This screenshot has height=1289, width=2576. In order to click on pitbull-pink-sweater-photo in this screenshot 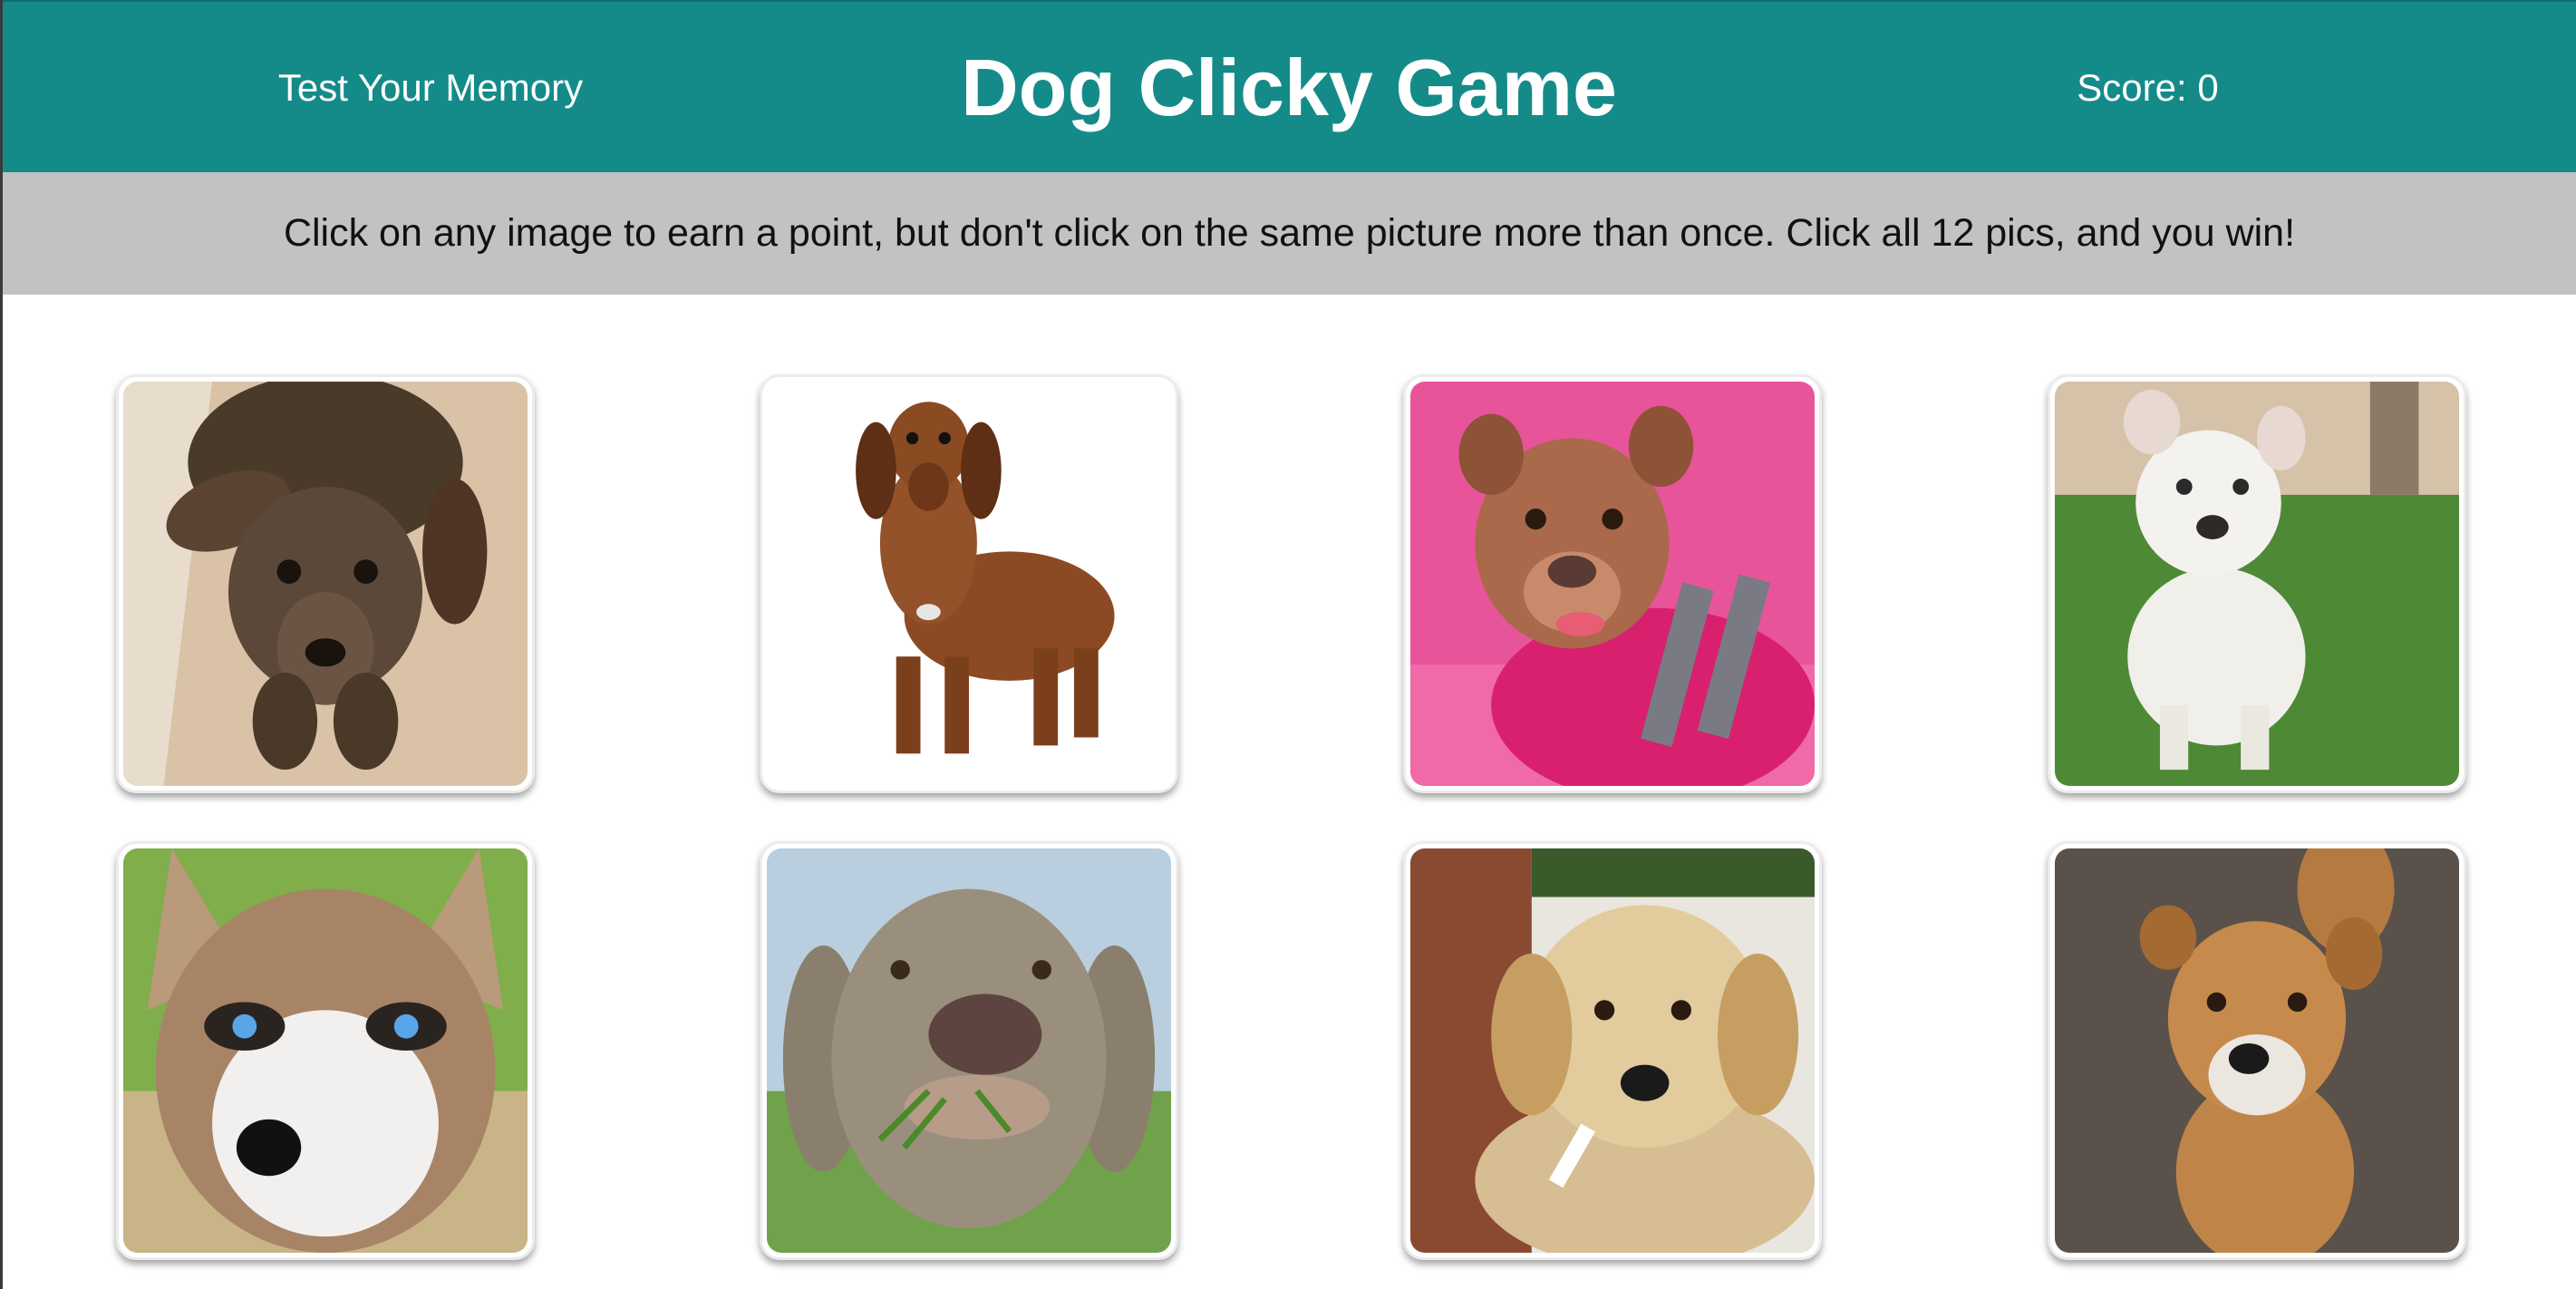, I will do `click(1612, 584)`.